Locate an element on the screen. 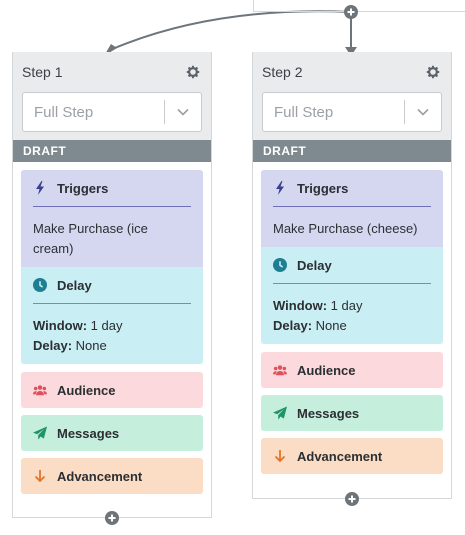 This screenshot has width=465, height=535. triggers-description: Make Purchase (cheese) is located at coordinates (345, 228).